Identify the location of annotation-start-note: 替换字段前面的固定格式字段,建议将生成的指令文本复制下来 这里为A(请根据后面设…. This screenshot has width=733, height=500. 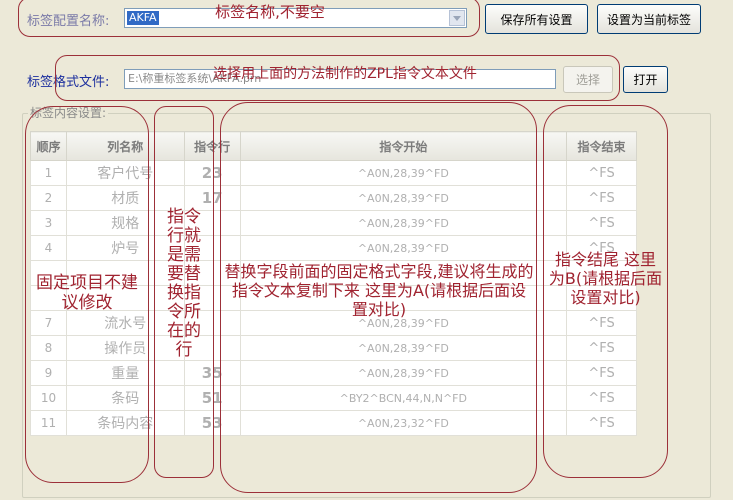
(379, 291).